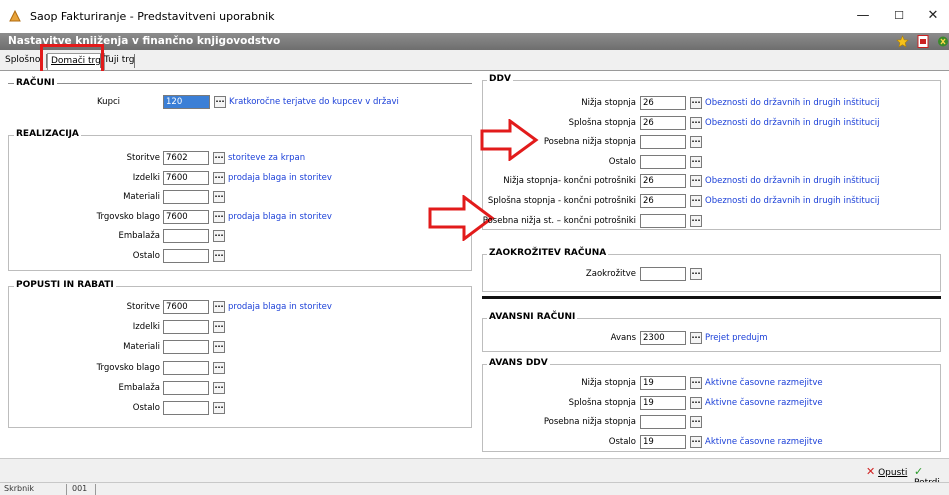  I want to click on realizacija-desc: prodaja blaga in storitev, so click(280, 216).